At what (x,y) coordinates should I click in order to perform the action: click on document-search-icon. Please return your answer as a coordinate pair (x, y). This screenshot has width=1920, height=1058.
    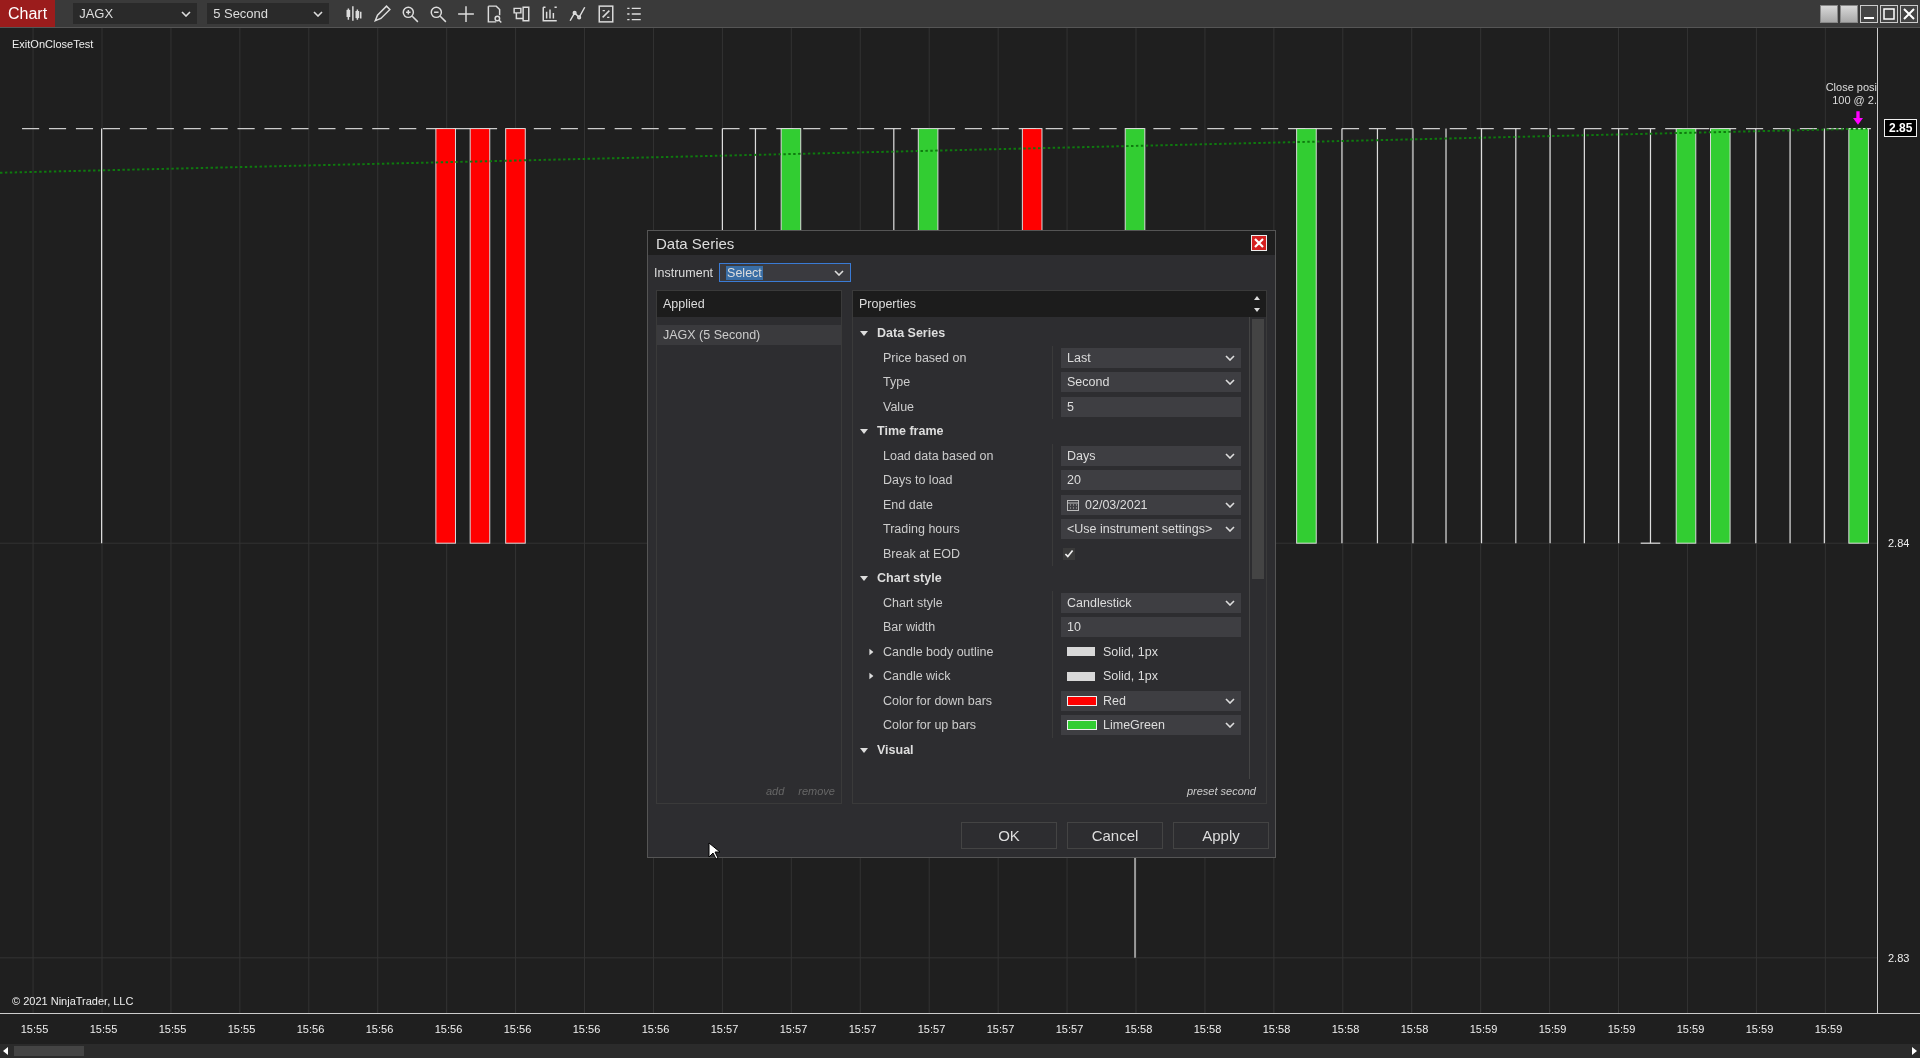
    Looking at the image, I should click on (494, 13).